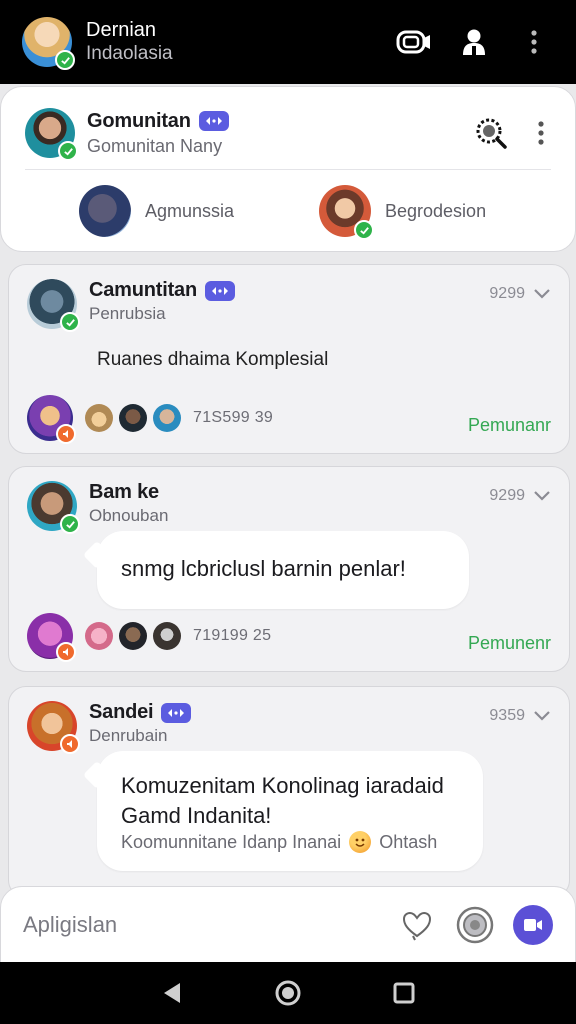 This screenshot has height=1024, width=576. What do you see at coordinates (48, 43) in the screenshot?
I see `profile-avatar` at bounding box center [48, 43].